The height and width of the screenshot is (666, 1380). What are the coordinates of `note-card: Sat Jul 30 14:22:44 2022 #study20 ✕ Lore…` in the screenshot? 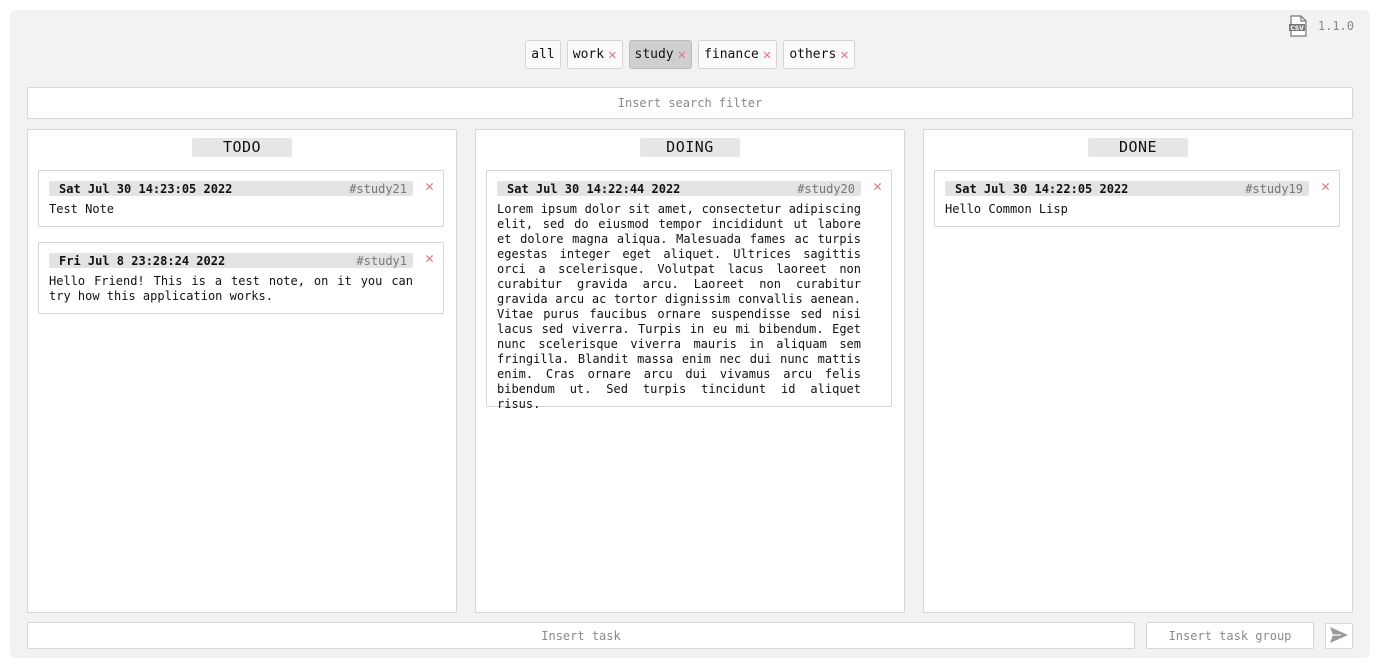 It's located at (689, 290).